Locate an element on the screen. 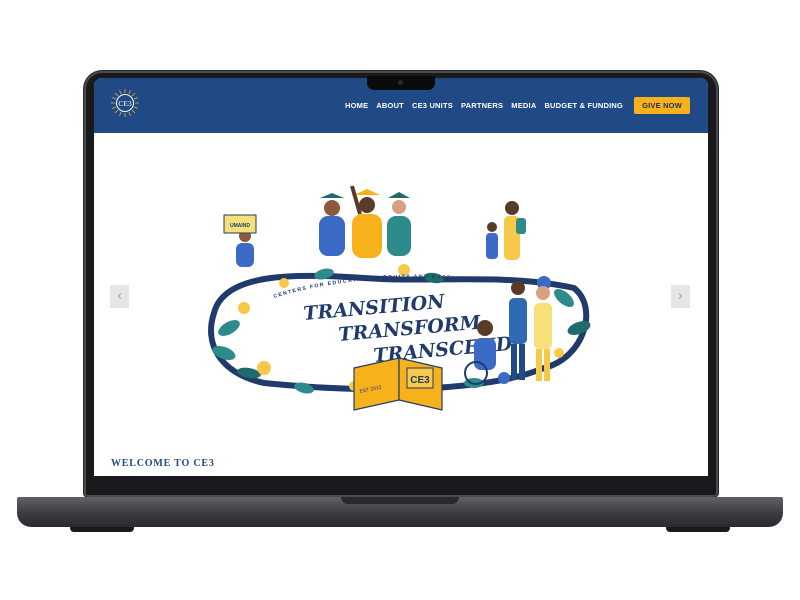 The width and height of the screenshot is (800, 600). laptop-foot-right is located at coordinates (698, 529).